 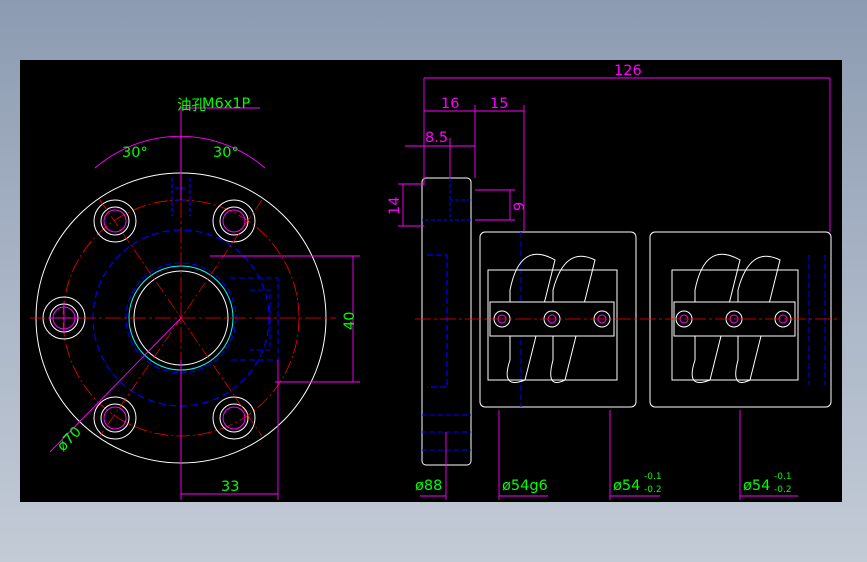 What do you see at coordinates (499, 104) in the screenshot?
I see `dim-15-label: 15` at bounding box center [499, 104].